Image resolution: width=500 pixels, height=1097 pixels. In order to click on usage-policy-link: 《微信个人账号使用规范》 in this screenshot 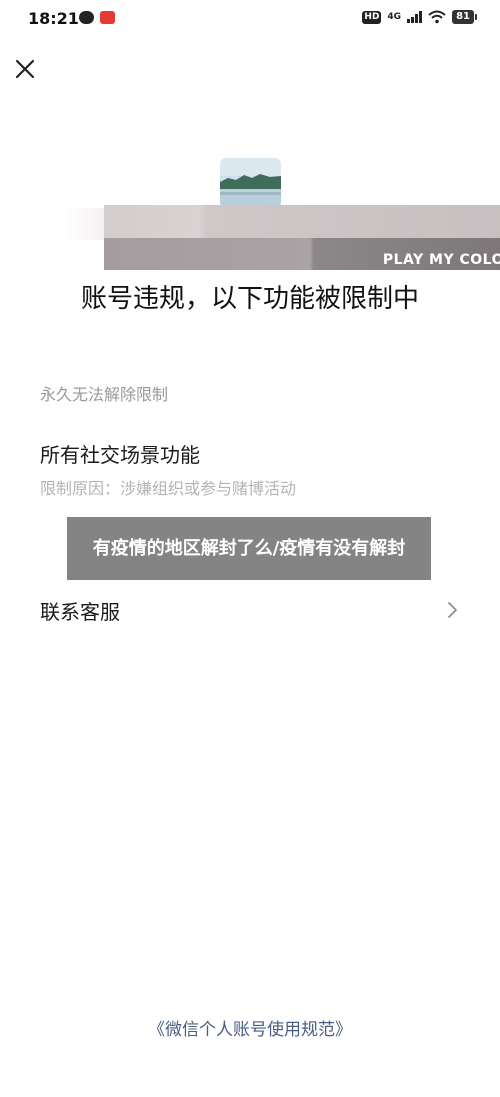, I will do `click(250, 1027)`.